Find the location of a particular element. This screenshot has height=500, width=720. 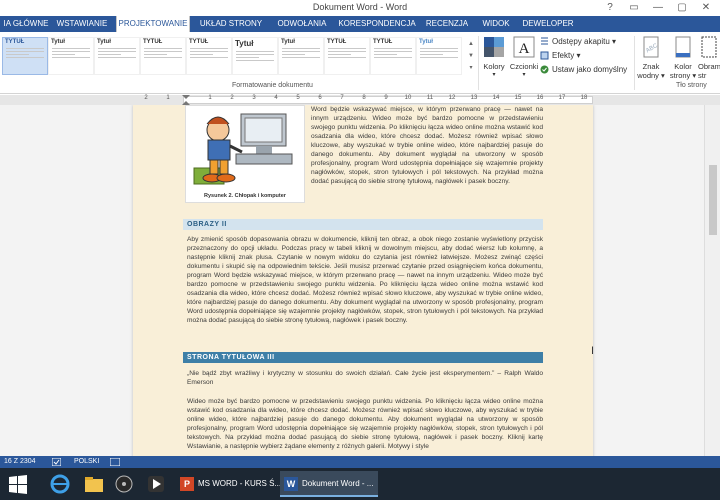

tab-layout: UKŁAD STRONY is located at coordinates (231, 24).